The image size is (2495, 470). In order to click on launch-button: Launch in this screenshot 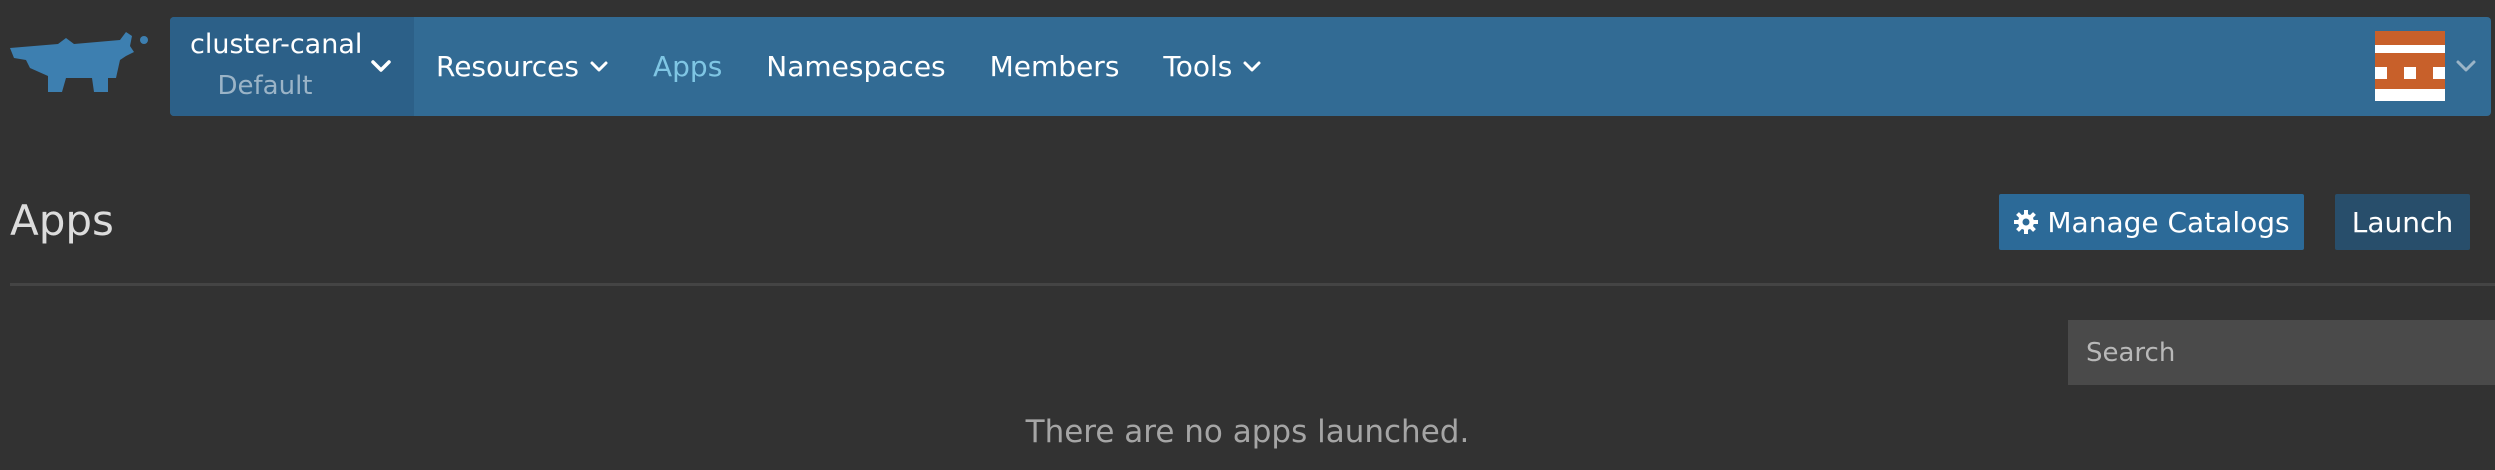, I will do `click(2402, 222)`.